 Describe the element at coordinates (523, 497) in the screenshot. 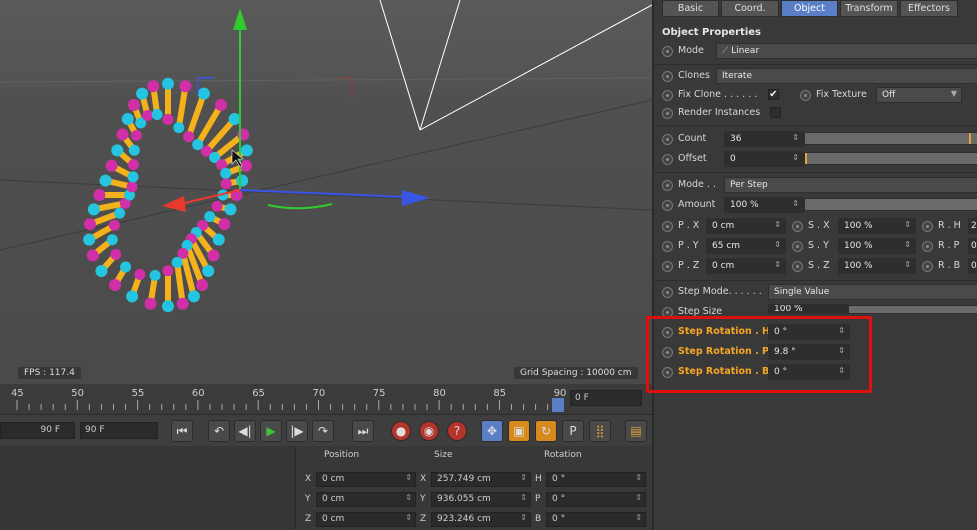

I see `stepper-icon: ⇕` at that location.